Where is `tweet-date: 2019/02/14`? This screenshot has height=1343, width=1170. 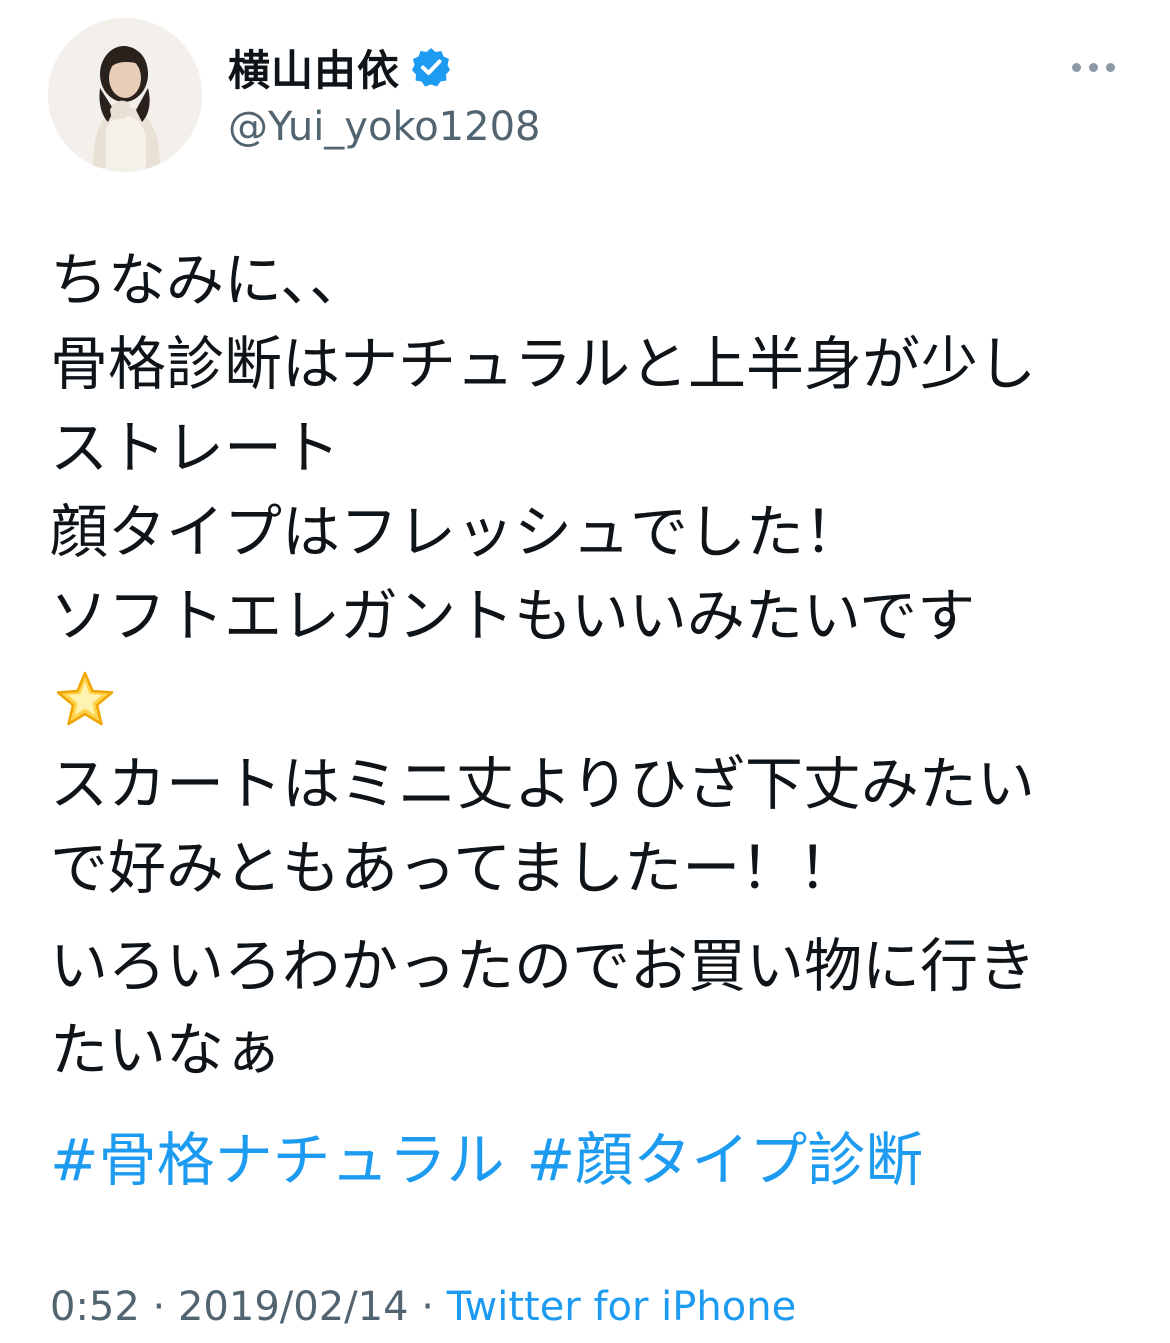
tweet-date: 2019/02/14 is located at coordinates (293, 1307).